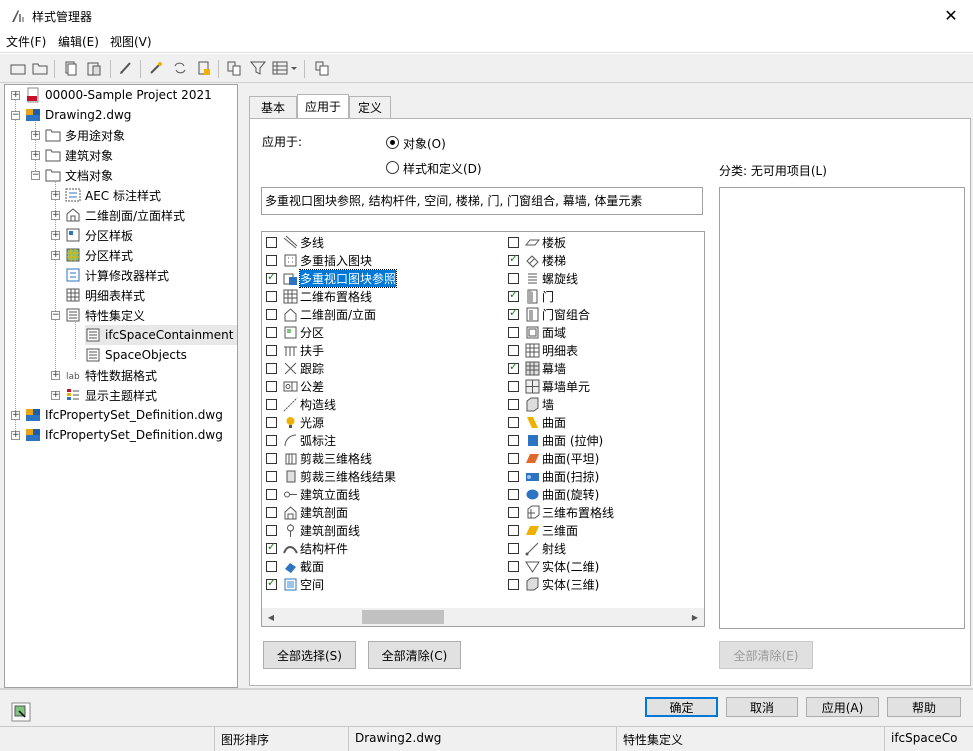 This screenshot has height=751, width=973. Describe the element at coordinates (40, 68) in the screenshot. I see `open-icon` at that location.